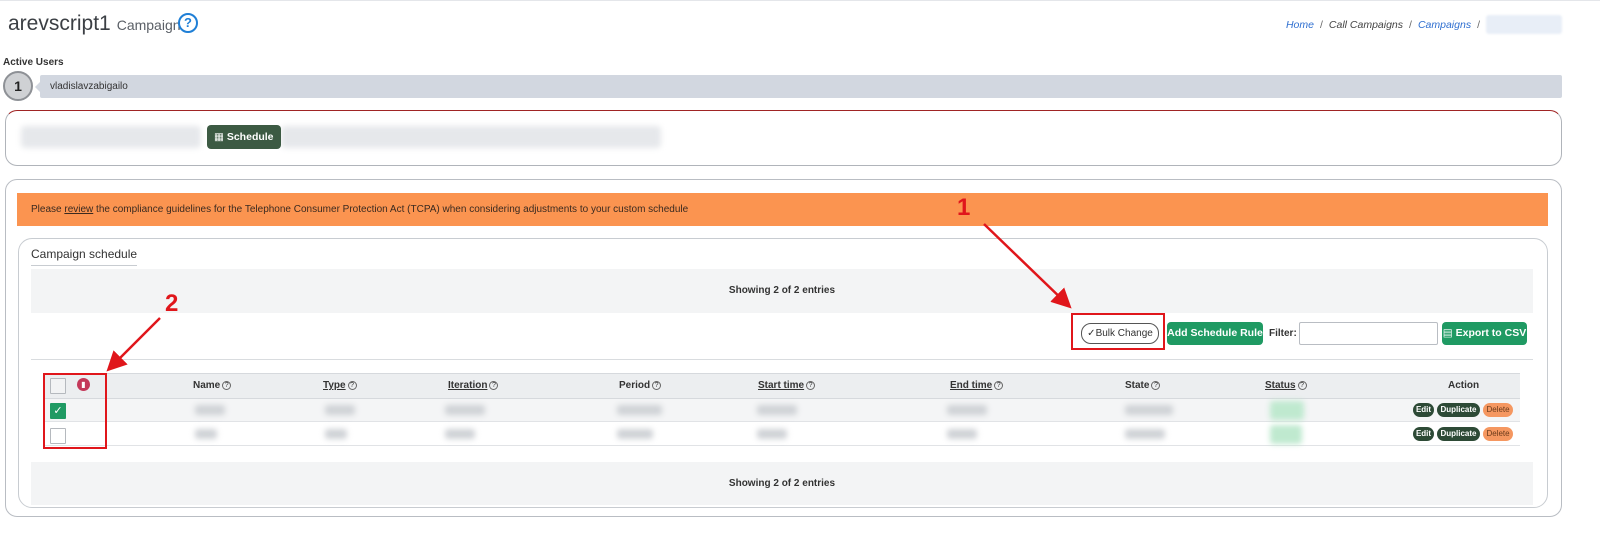 Image resolution: width=1600 pixels, height=533 pixels. Describe the element at coordinates (1368, 333) in the screenshot. I see `filter-input` at that location.